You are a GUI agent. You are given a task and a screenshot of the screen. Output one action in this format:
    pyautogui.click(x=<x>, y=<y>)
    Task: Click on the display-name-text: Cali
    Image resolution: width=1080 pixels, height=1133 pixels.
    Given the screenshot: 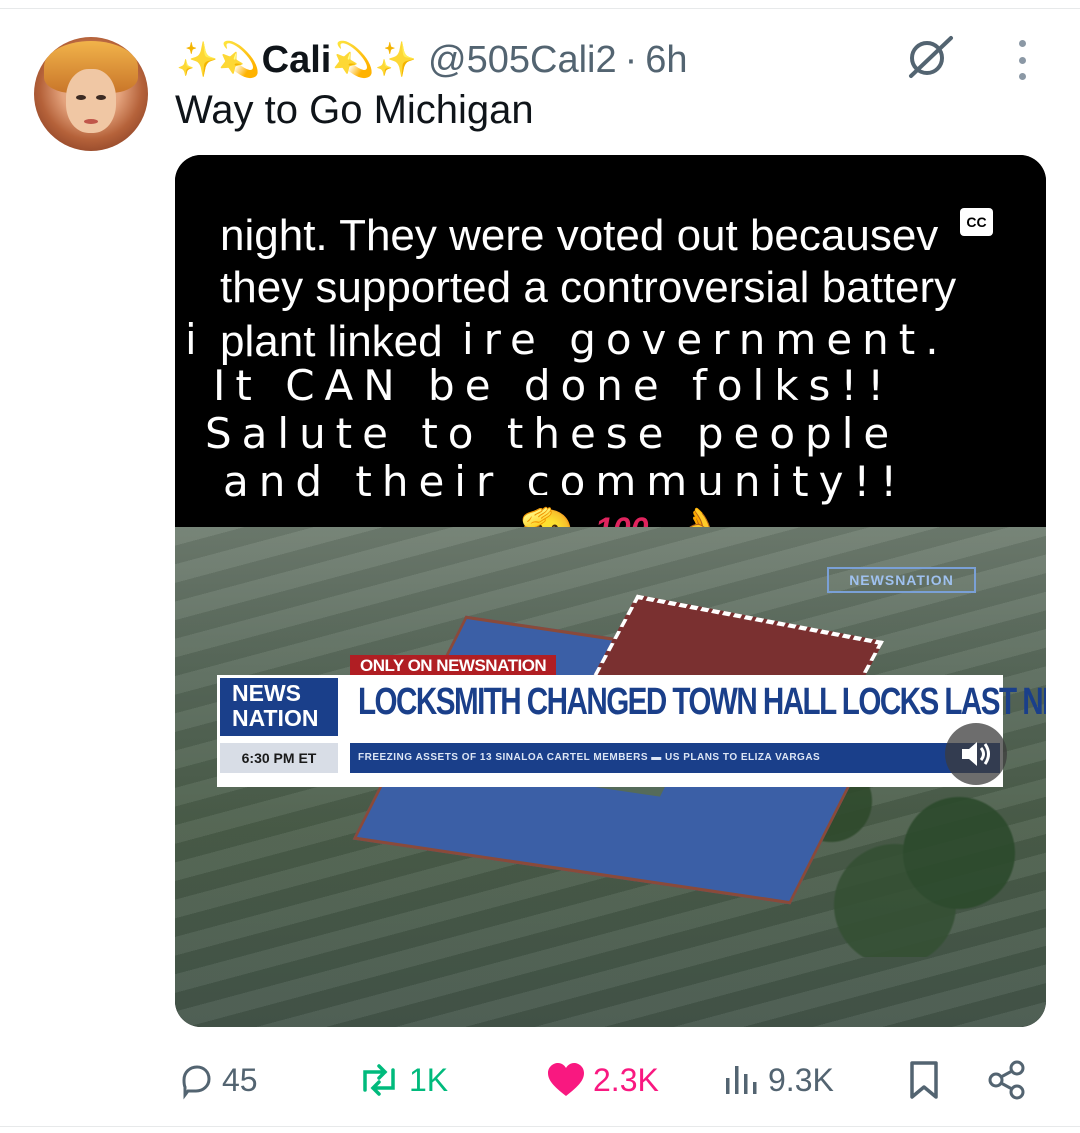 What is the action you would take?
    pyautogui.click(x=297, y=60)
    